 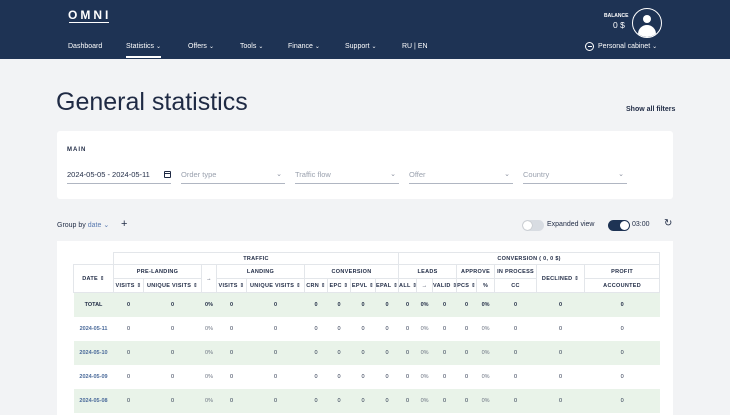 What do you see at coordinates (209, 278) in the screenshot?
I see `arrow-column-header: →` at bounding box center [209, 278].